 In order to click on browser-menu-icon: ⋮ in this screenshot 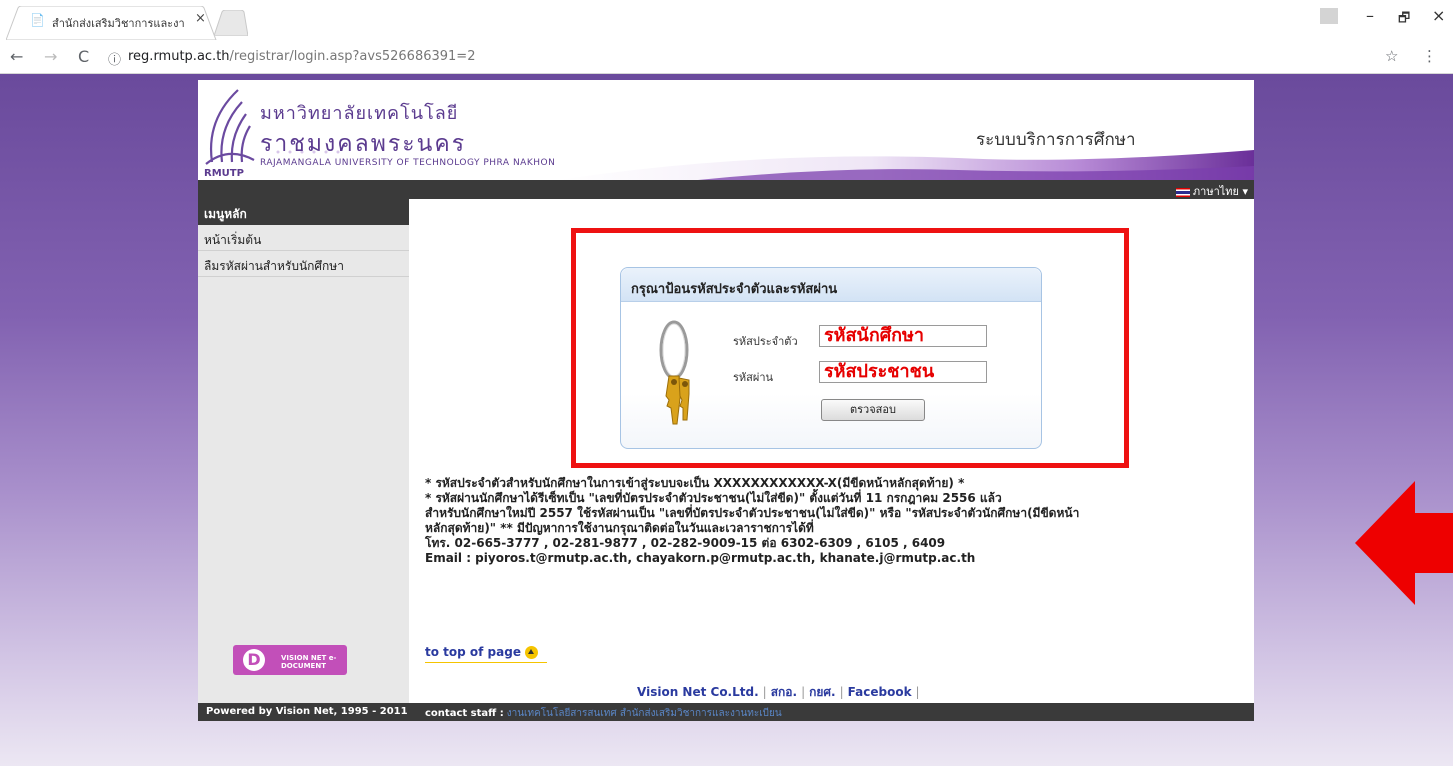, I will do `click(1429, 56)`.